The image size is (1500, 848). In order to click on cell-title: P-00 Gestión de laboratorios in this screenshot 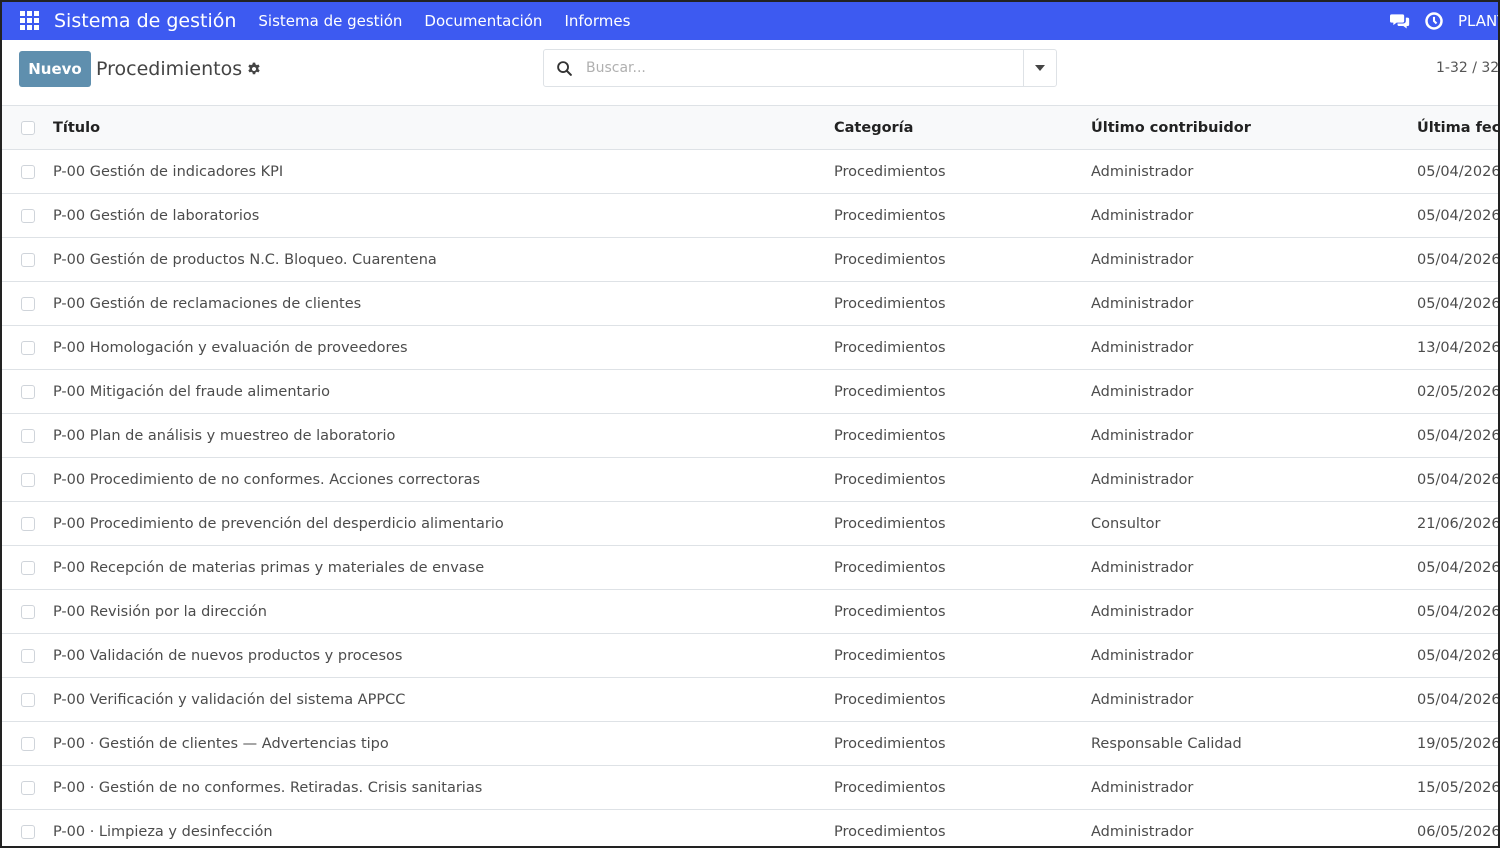, I will do `click(156, 216)`.